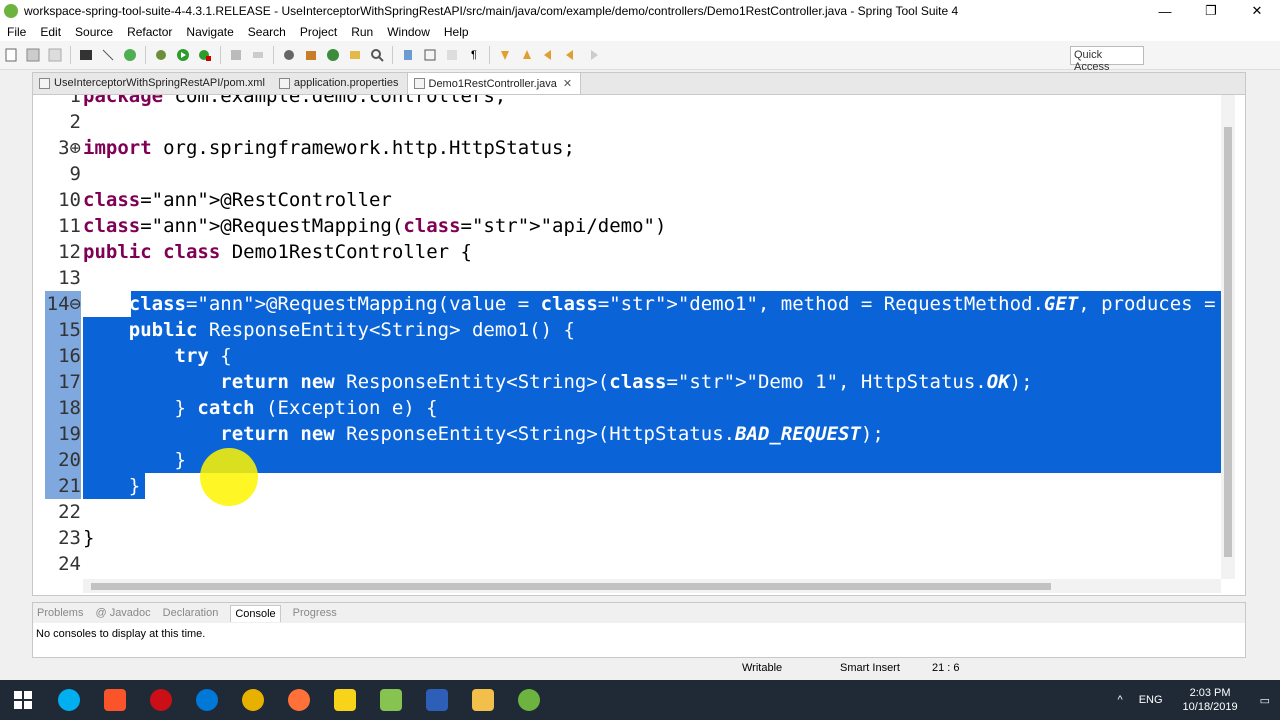 Image resolution: width=1280 pixels, height=720 pixels. I want to click on quick-access-input: Quick Access, so click(1107, 59).